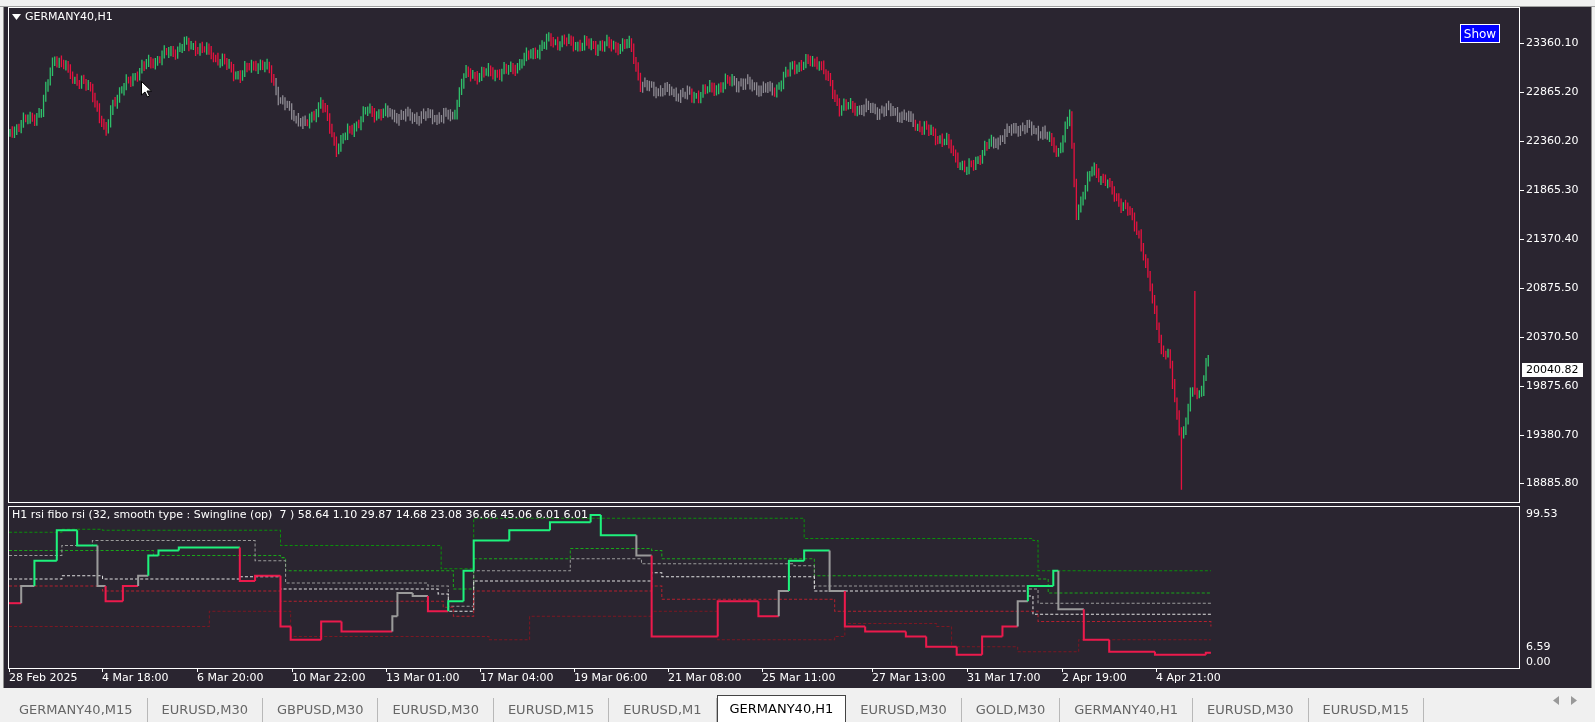 Image resolution: width=1595 pixels, height=722 pixels. What do you see at coordinates (1552, 435) in the screenshot?
I see `price-label: 19380.70` at bounding box center [1552, 435].